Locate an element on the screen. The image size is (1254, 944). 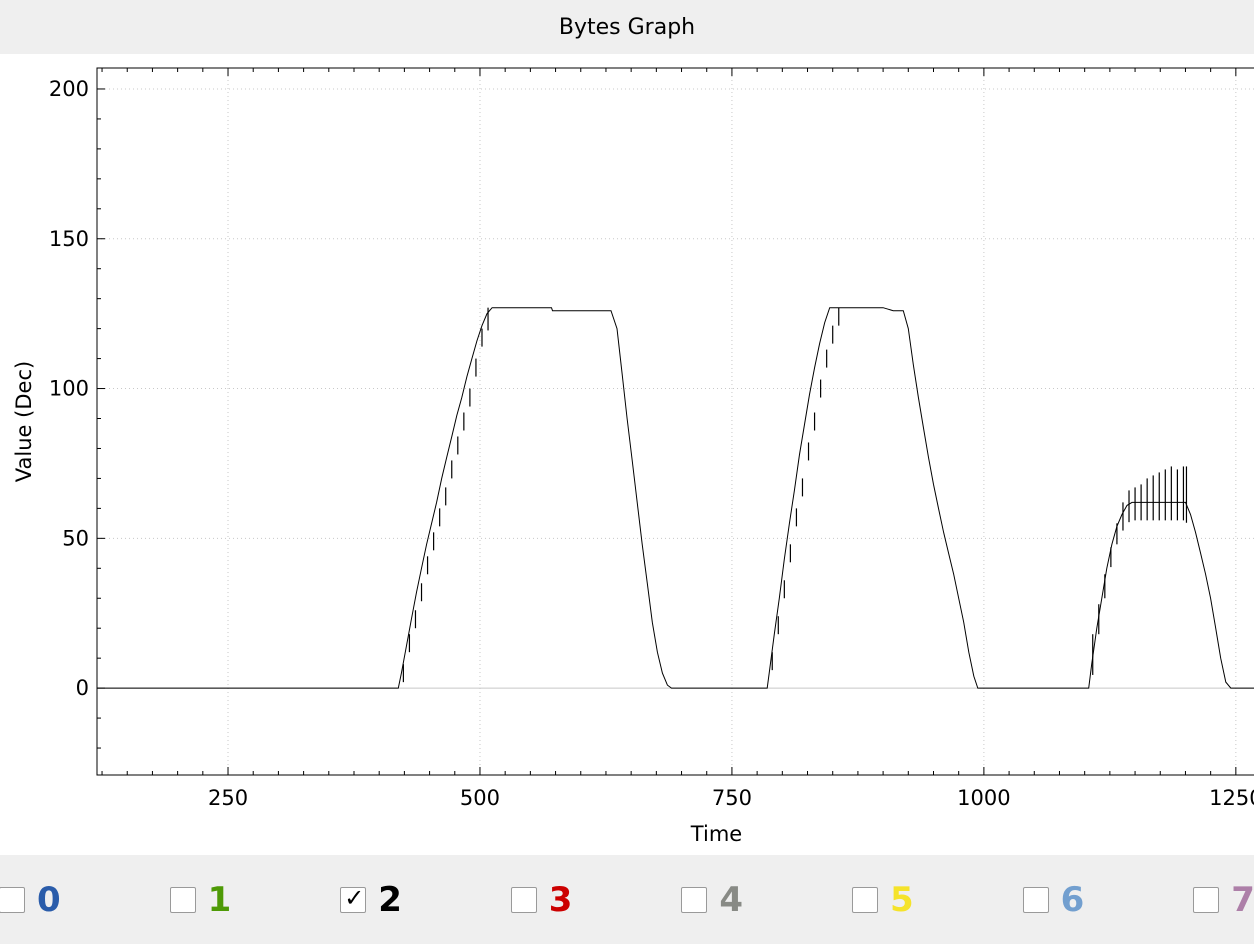
checkbox-label: 6 is located at coordinates (1073, 900).